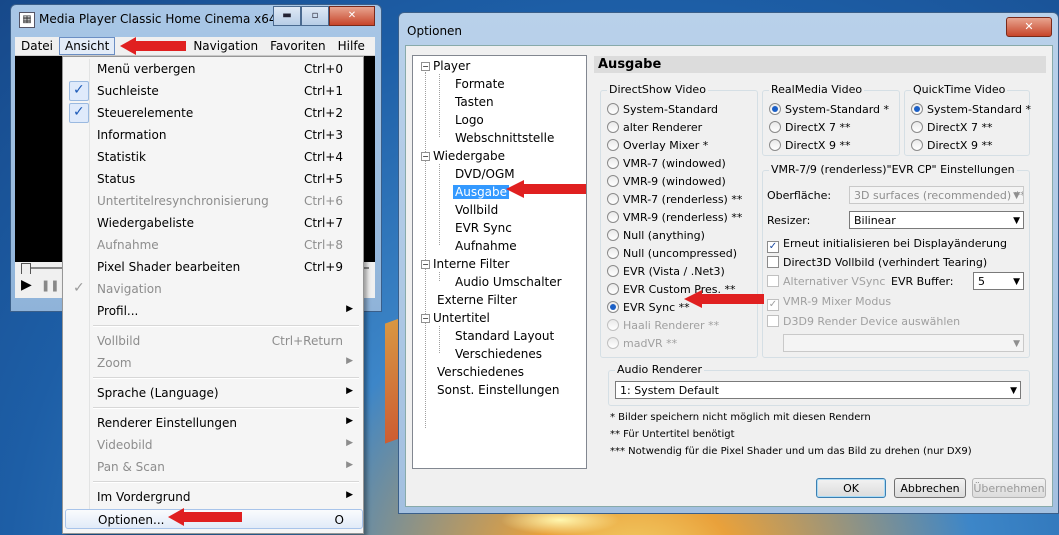  Describe the element at coordinates (480, 84) in the screenshot. I see `tree-item-formate: Formate` at that location.